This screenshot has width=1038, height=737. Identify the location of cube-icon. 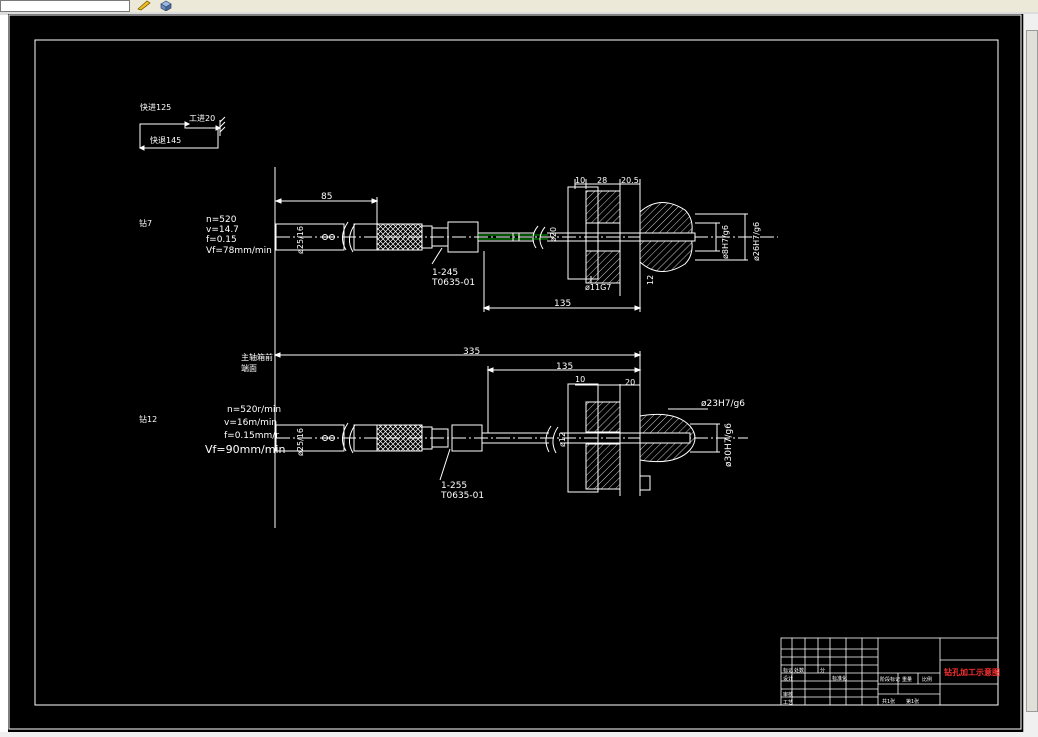
(166, 5).